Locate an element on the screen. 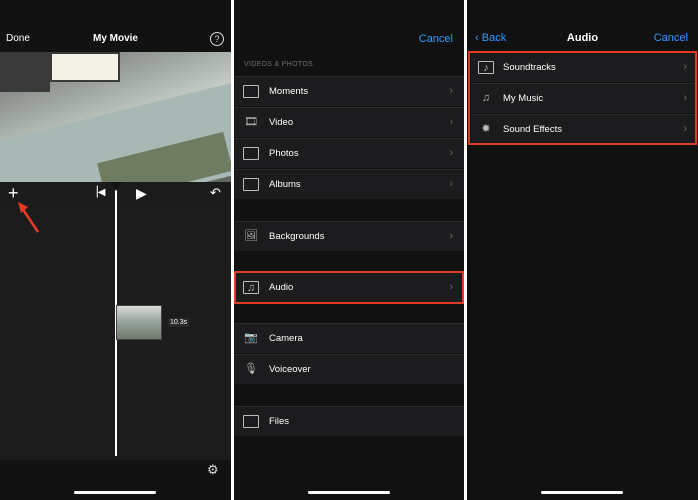 Image resolution: width=698 pixels, height=500 pixels. gear-icon: ⚙ is located at coordinates (213, 470).